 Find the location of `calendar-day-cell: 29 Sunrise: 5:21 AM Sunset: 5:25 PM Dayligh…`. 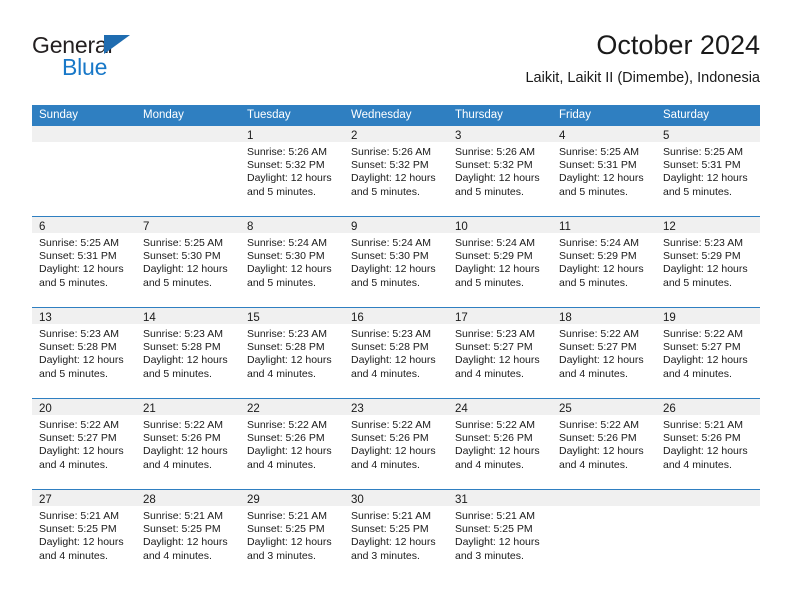

calendar-day-cell: 29 Sunrise: 5:21 AM Sunset: 5:25 PM Dayligh… is located at coordinates (292, 535).